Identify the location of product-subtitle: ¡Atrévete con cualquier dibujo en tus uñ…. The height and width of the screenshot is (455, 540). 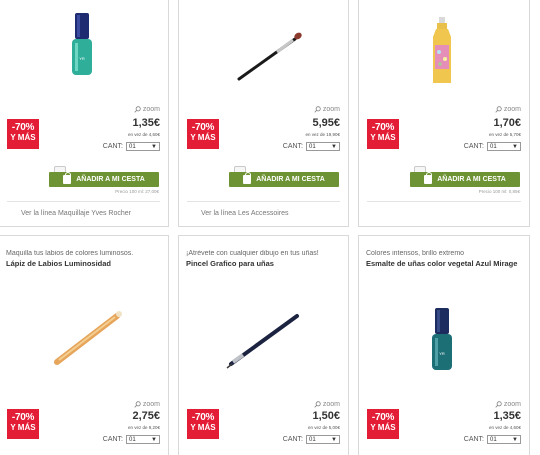
(252, 253).